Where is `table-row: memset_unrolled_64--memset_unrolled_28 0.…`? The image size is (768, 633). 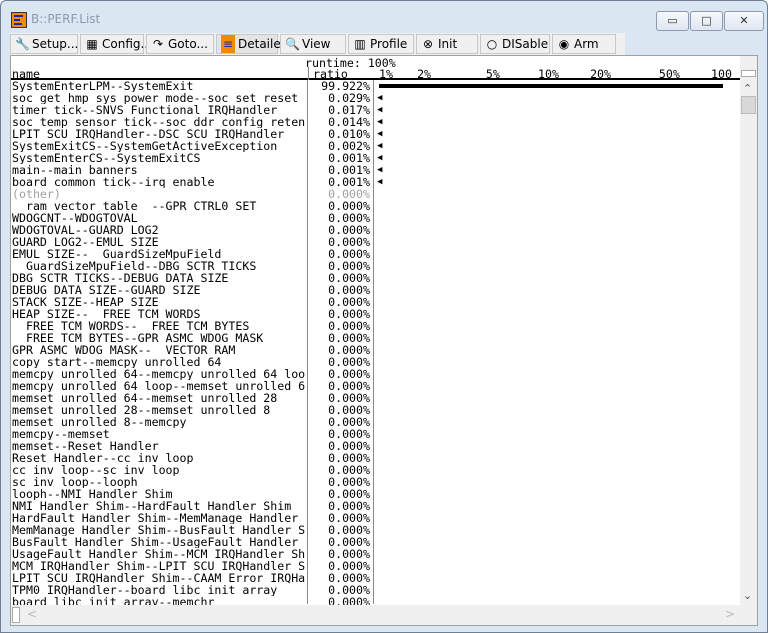 table-row: memset_unrolled_64--memset_unrolled_28 0.… is located at coordinates (375, 398).